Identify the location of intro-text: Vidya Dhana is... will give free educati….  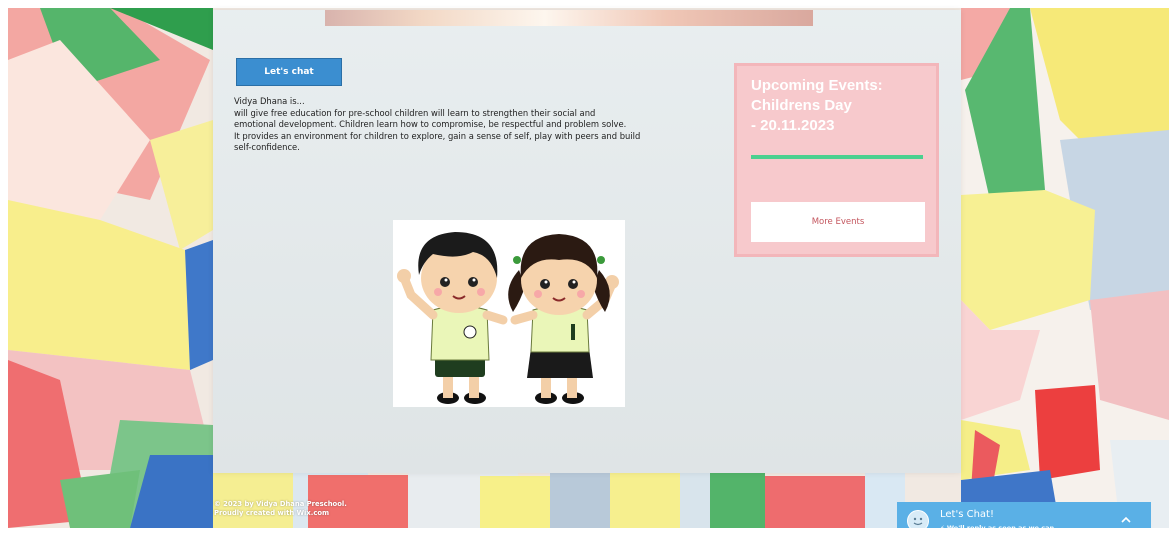
(474, 125).